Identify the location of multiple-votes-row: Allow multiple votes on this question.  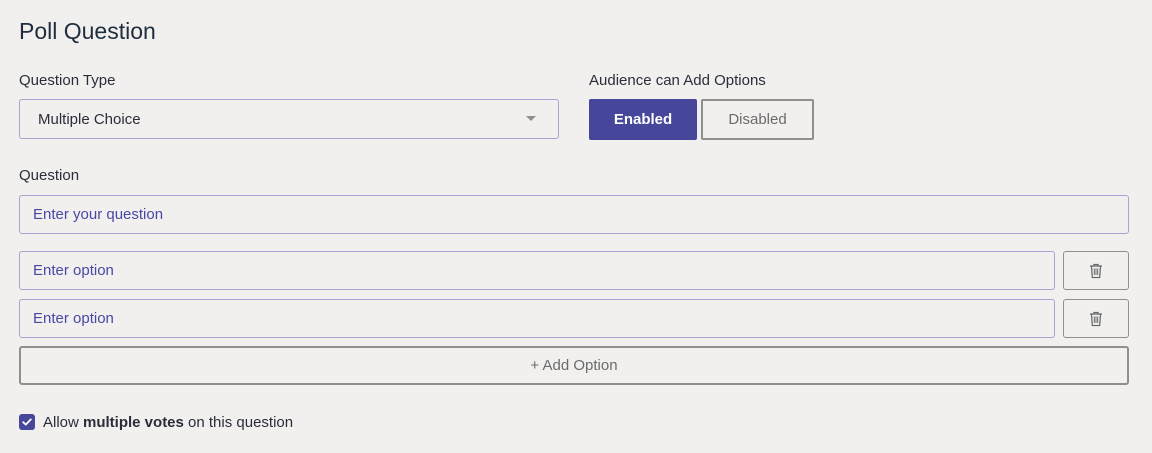
(156, 422).